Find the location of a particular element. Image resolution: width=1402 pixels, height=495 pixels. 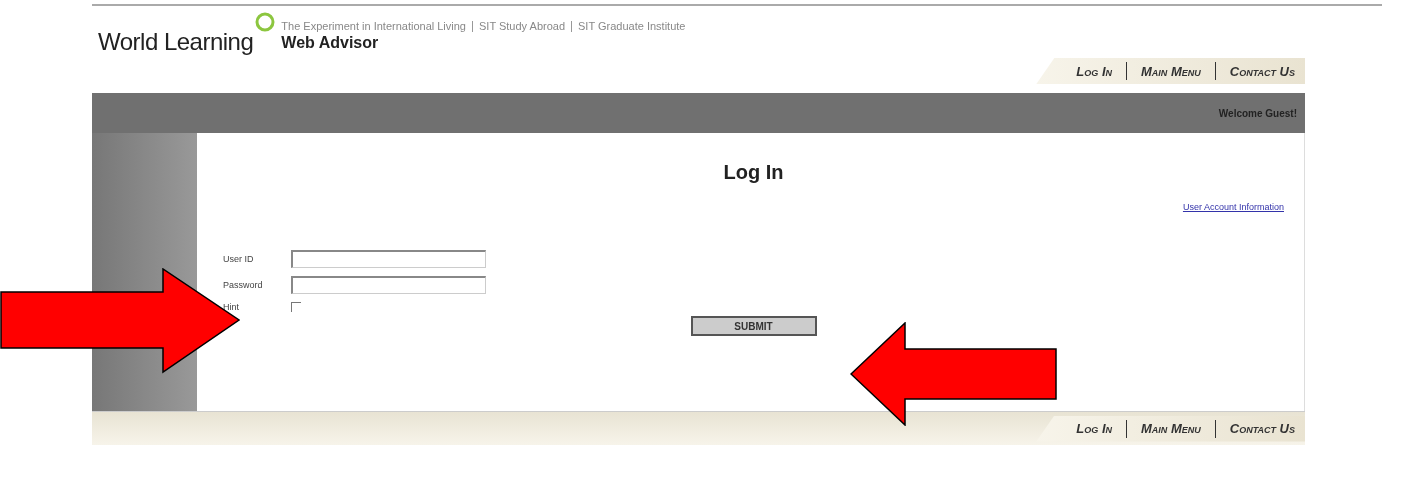

password-field is located at coordinates (388, 285).